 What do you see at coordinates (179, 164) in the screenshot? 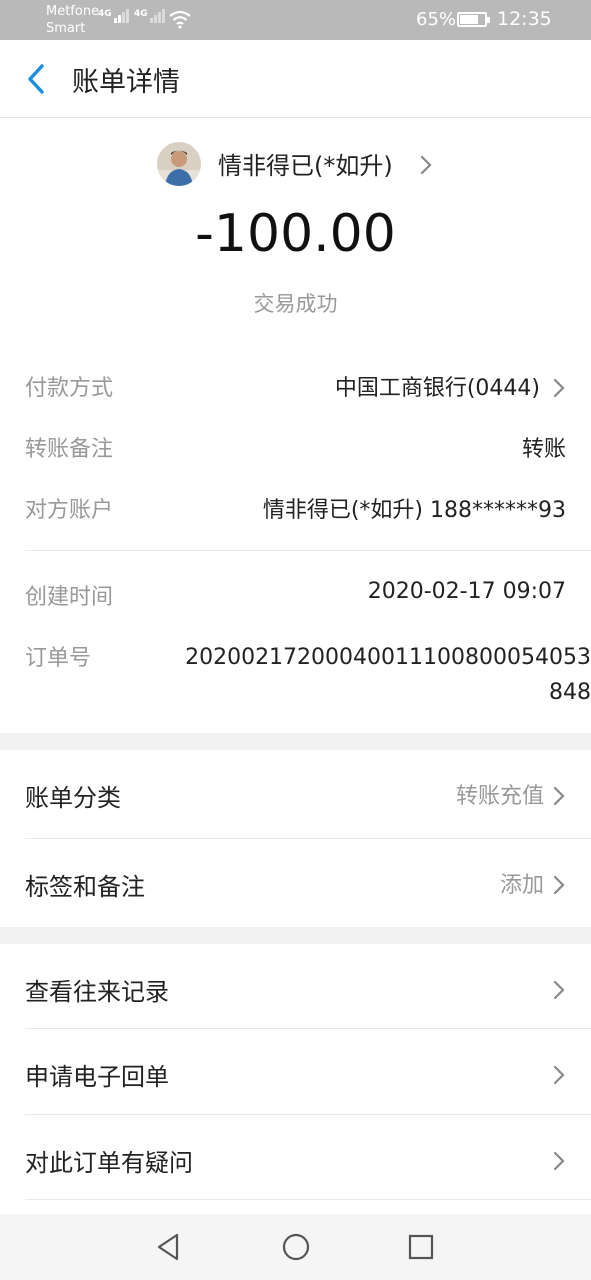
I see `avatar` at bounding box center [179, 164].